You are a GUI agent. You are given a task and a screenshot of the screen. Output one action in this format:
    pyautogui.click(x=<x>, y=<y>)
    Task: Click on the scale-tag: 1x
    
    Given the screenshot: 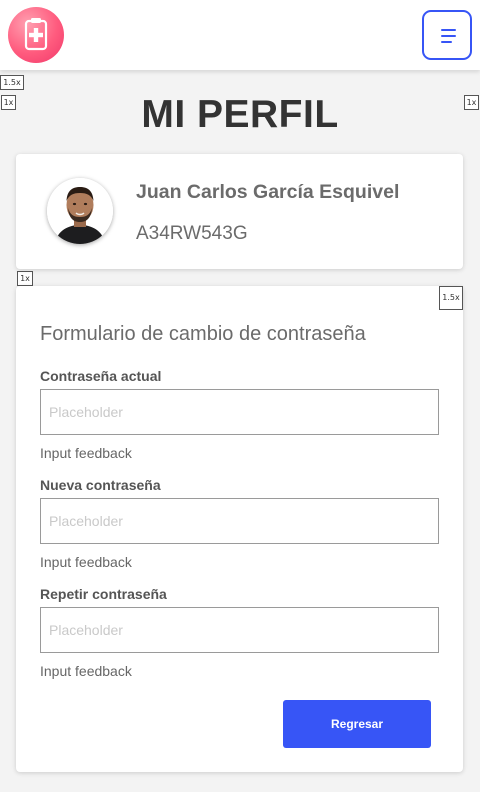 What is the action you would take?
    pyautogui.click(x=25, y=278)
    